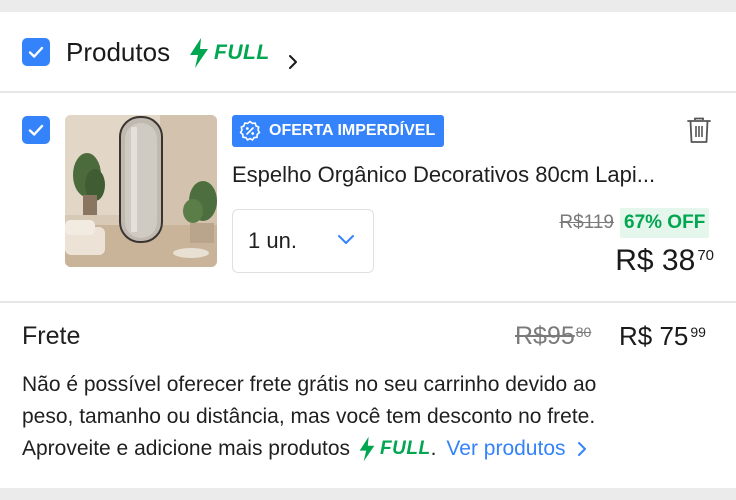  I want to click on offer-badge: OFERTA IMPERDÍVEL, so click(338, 131).